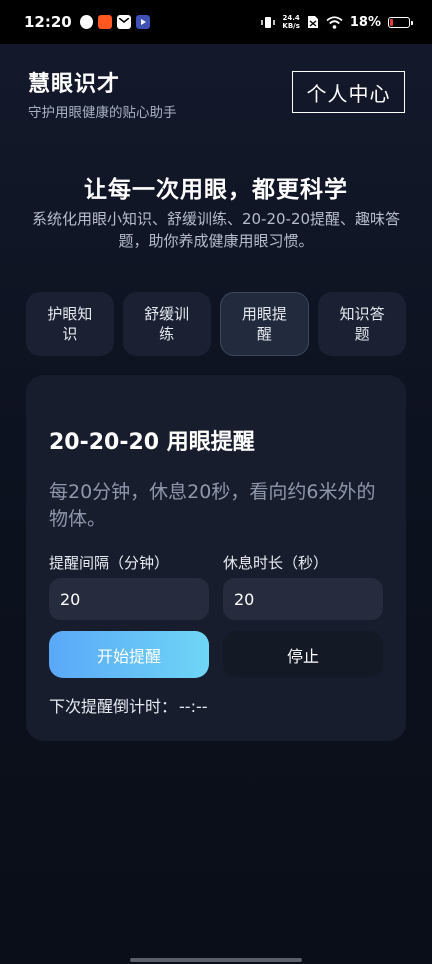  Describe the element at coordinates (216, 190) in the screenshot. I see `hero-title: 让每一次用眼，都更科学` at that location.